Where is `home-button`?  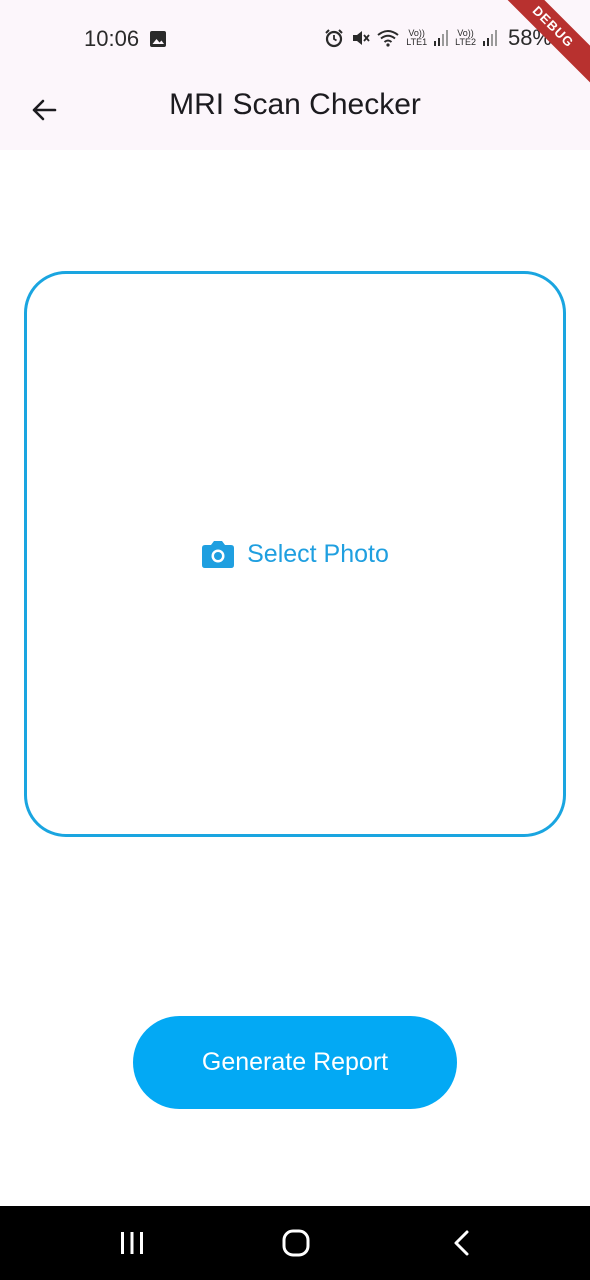
home-button is located at coordinates (296, 1243).